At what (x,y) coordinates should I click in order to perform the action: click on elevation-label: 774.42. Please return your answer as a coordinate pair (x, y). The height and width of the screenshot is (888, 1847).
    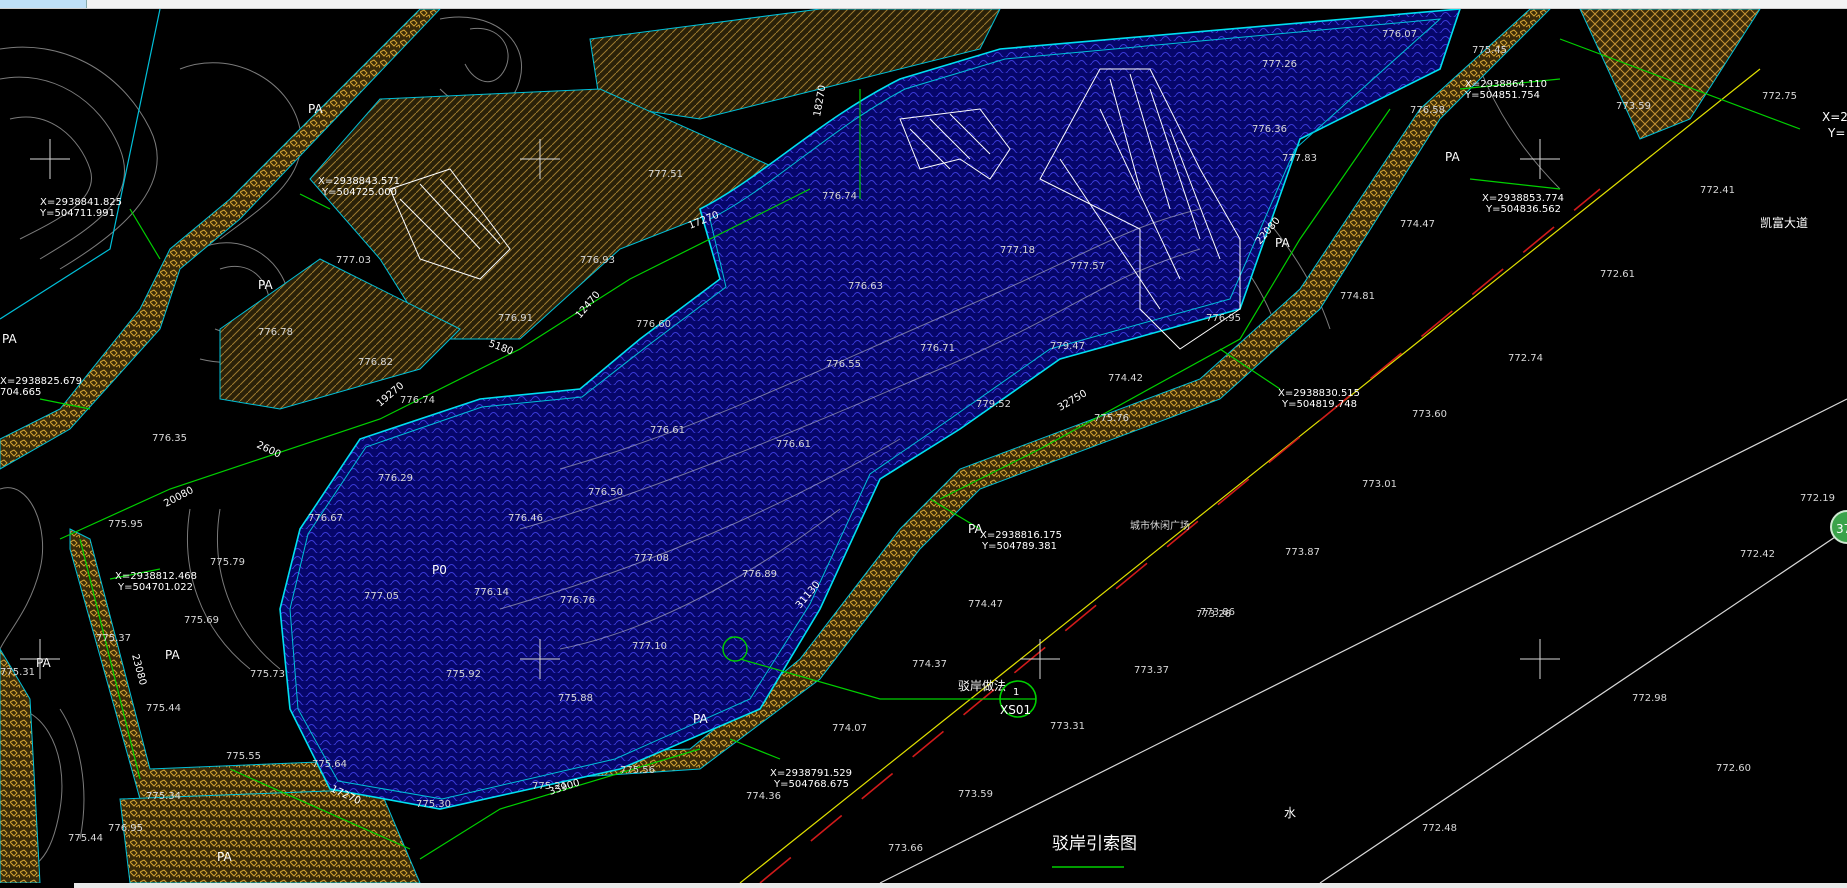
    Looking at the image, I should click on (1125, 378).